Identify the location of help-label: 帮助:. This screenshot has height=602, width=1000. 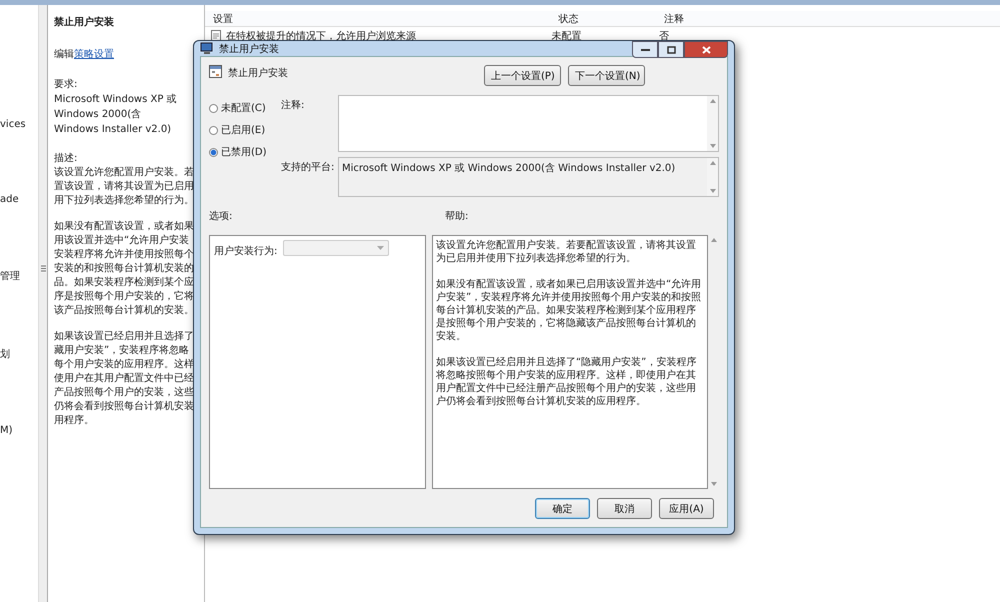
(457, 217).